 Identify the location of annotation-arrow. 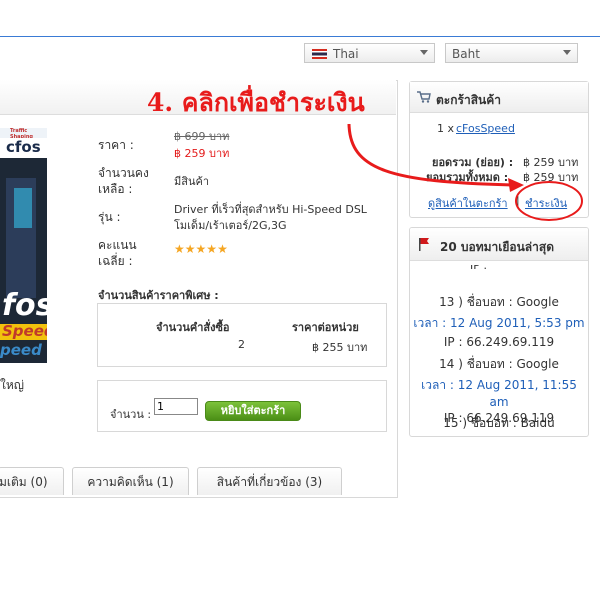
(430, 155).